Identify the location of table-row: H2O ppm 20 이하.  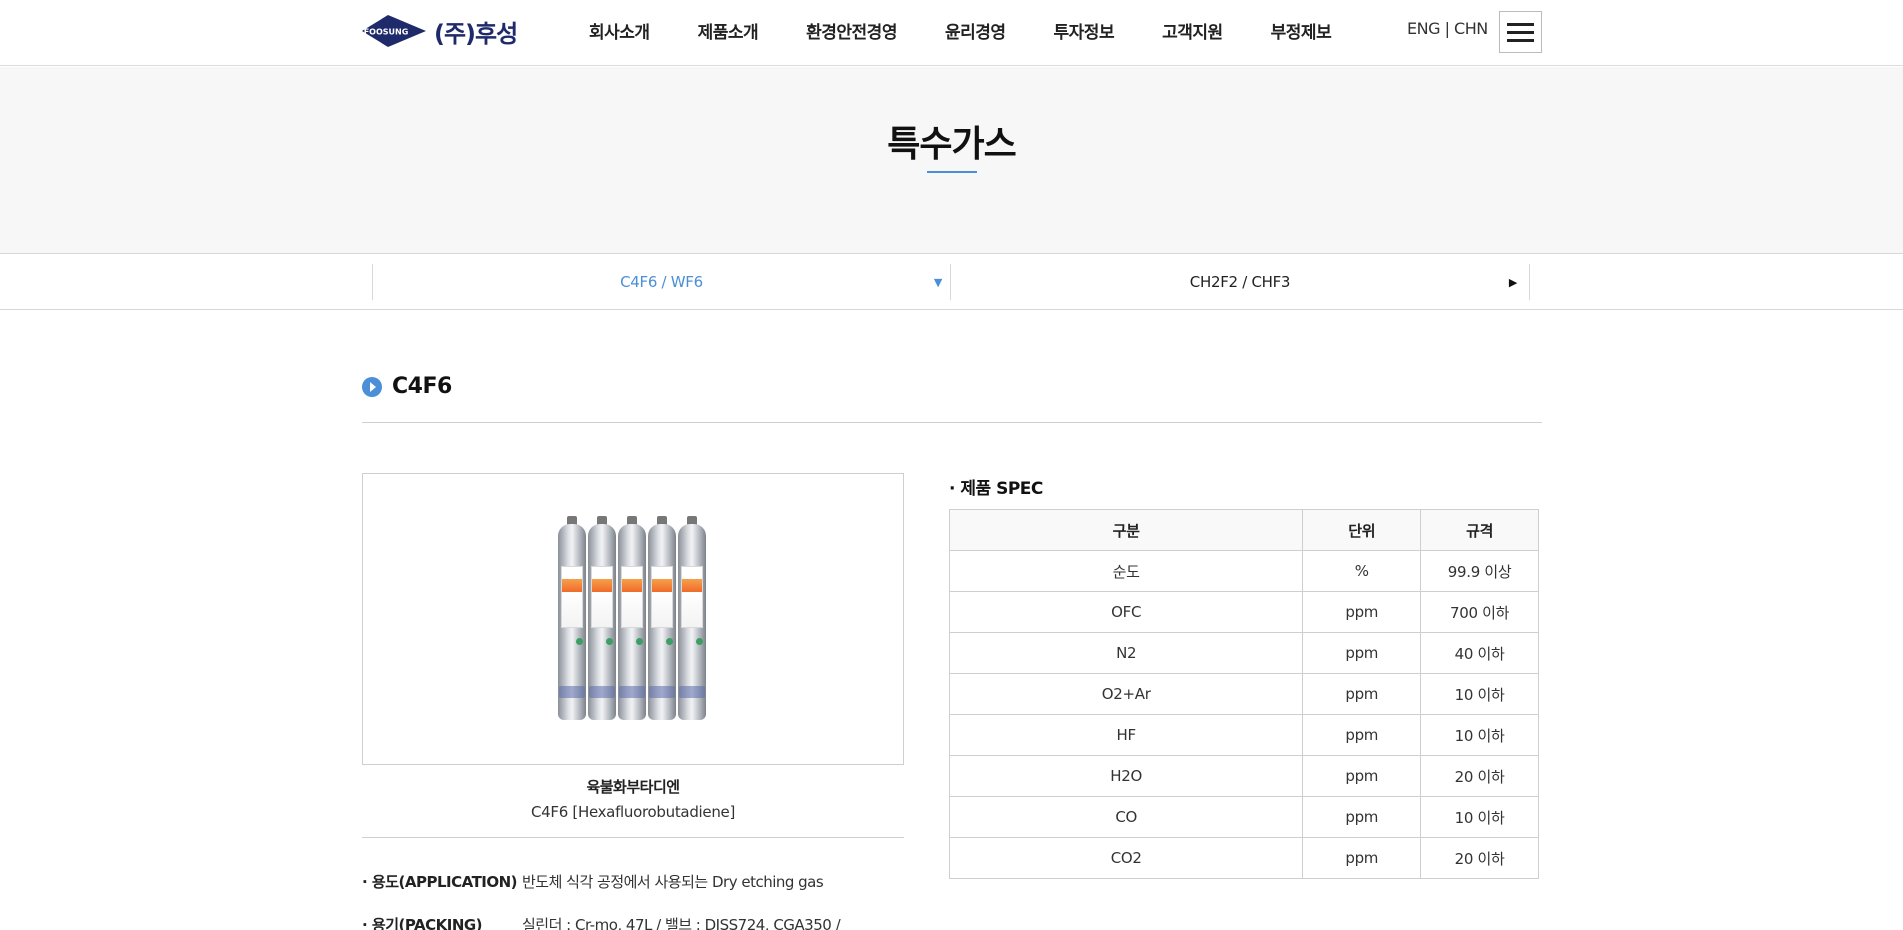
(1243, 776).